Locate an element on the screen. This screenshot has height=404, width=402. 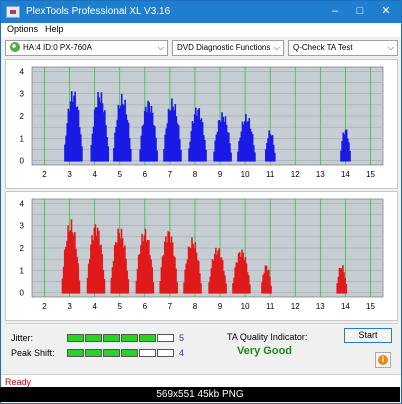
top-x-tick-label: 15 is located at coordinates (370, 174).